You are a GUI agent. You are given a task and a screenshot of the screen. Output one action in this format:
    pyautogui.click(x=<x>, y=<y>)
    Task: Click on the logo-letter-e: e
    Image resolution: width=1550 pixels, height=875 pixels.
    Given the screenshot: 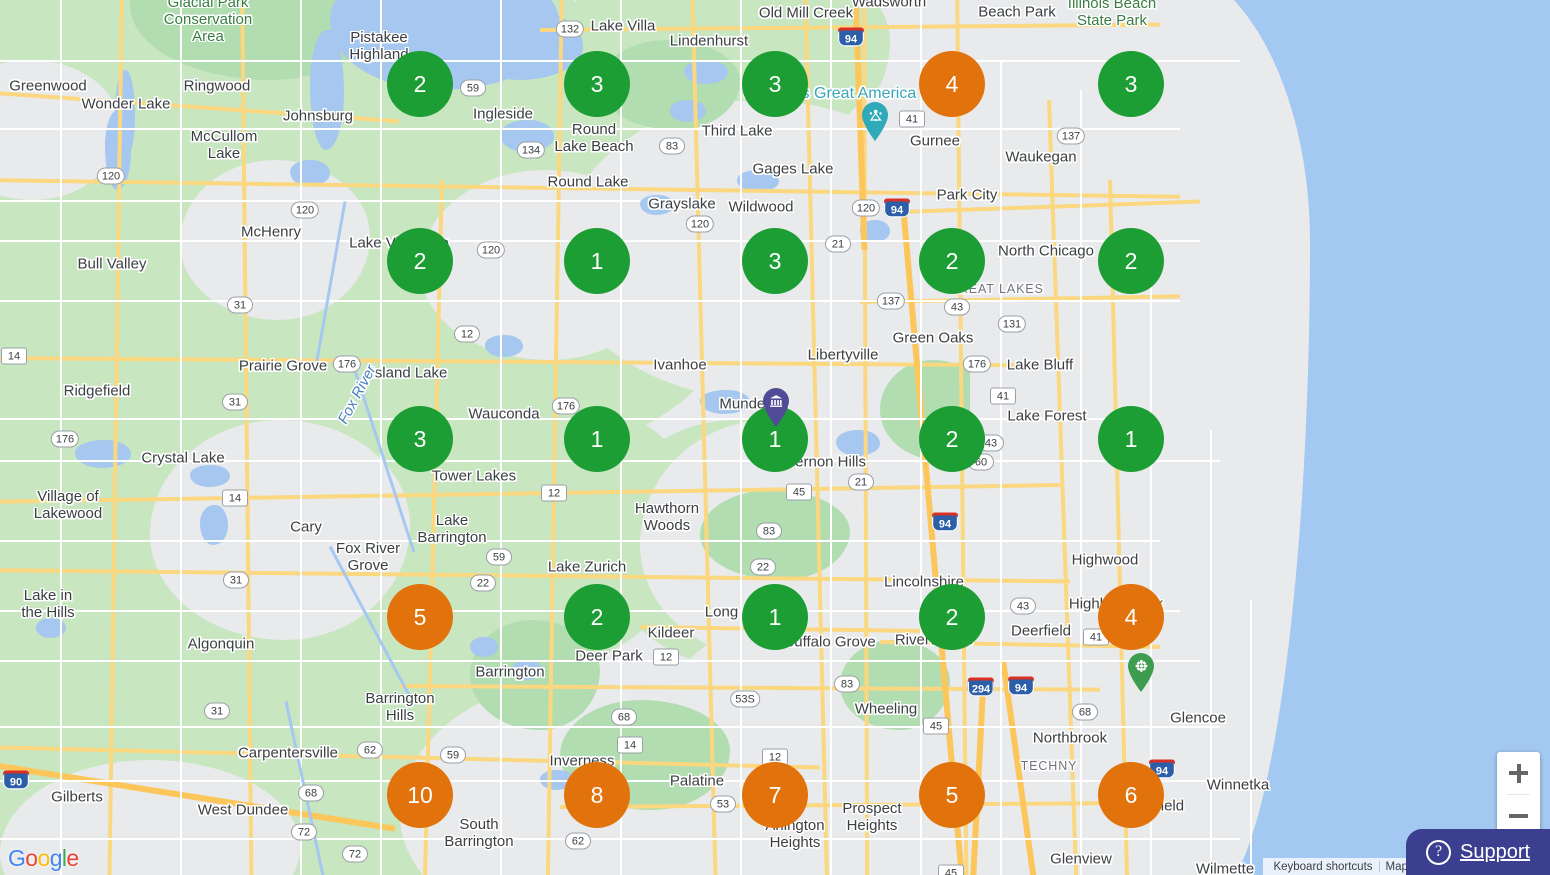 What is the action you would take?
    pyautogui.click(x=72, y=858)
    